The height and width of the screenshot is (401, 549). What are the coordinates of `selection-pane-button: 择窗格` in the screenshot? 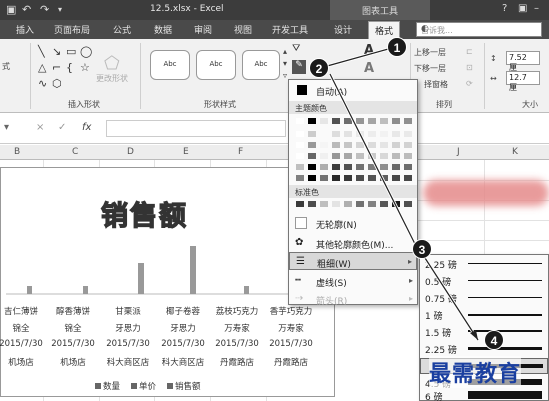 It's located at (436, 84).